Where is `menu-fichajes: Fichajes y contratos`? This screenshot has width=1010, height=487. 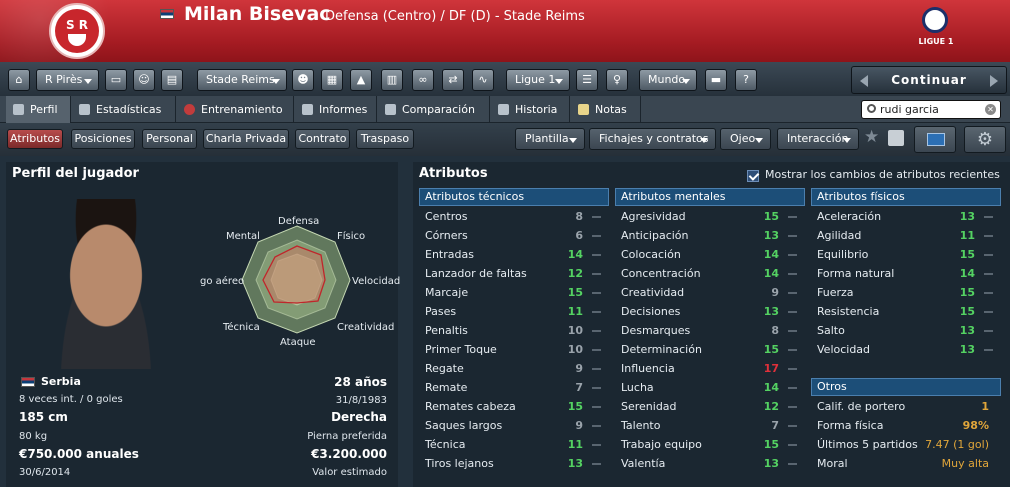
menu-fichajes: Fichajes y contratos is located at coordinates (652, 139).